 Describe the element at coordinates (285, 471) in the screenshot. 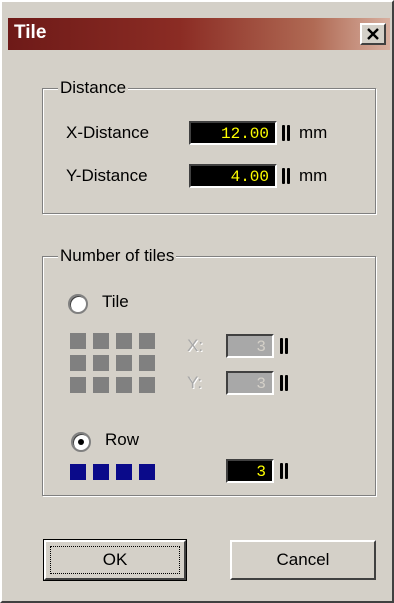

I see `row-count-spinner` at that location.